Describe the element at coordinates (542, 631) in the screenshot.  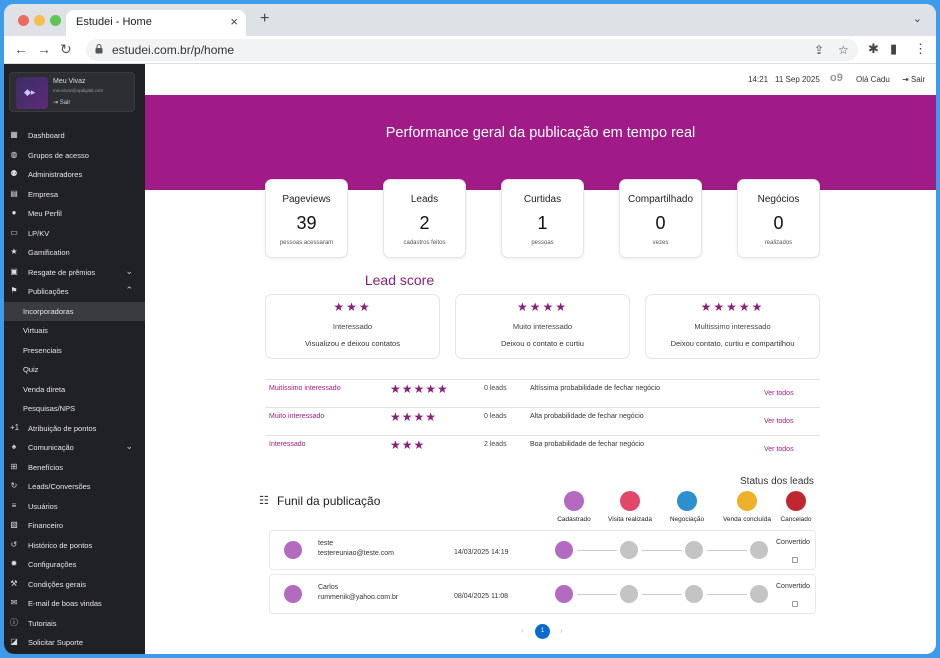
I see `page-button-current: 1` at that location.